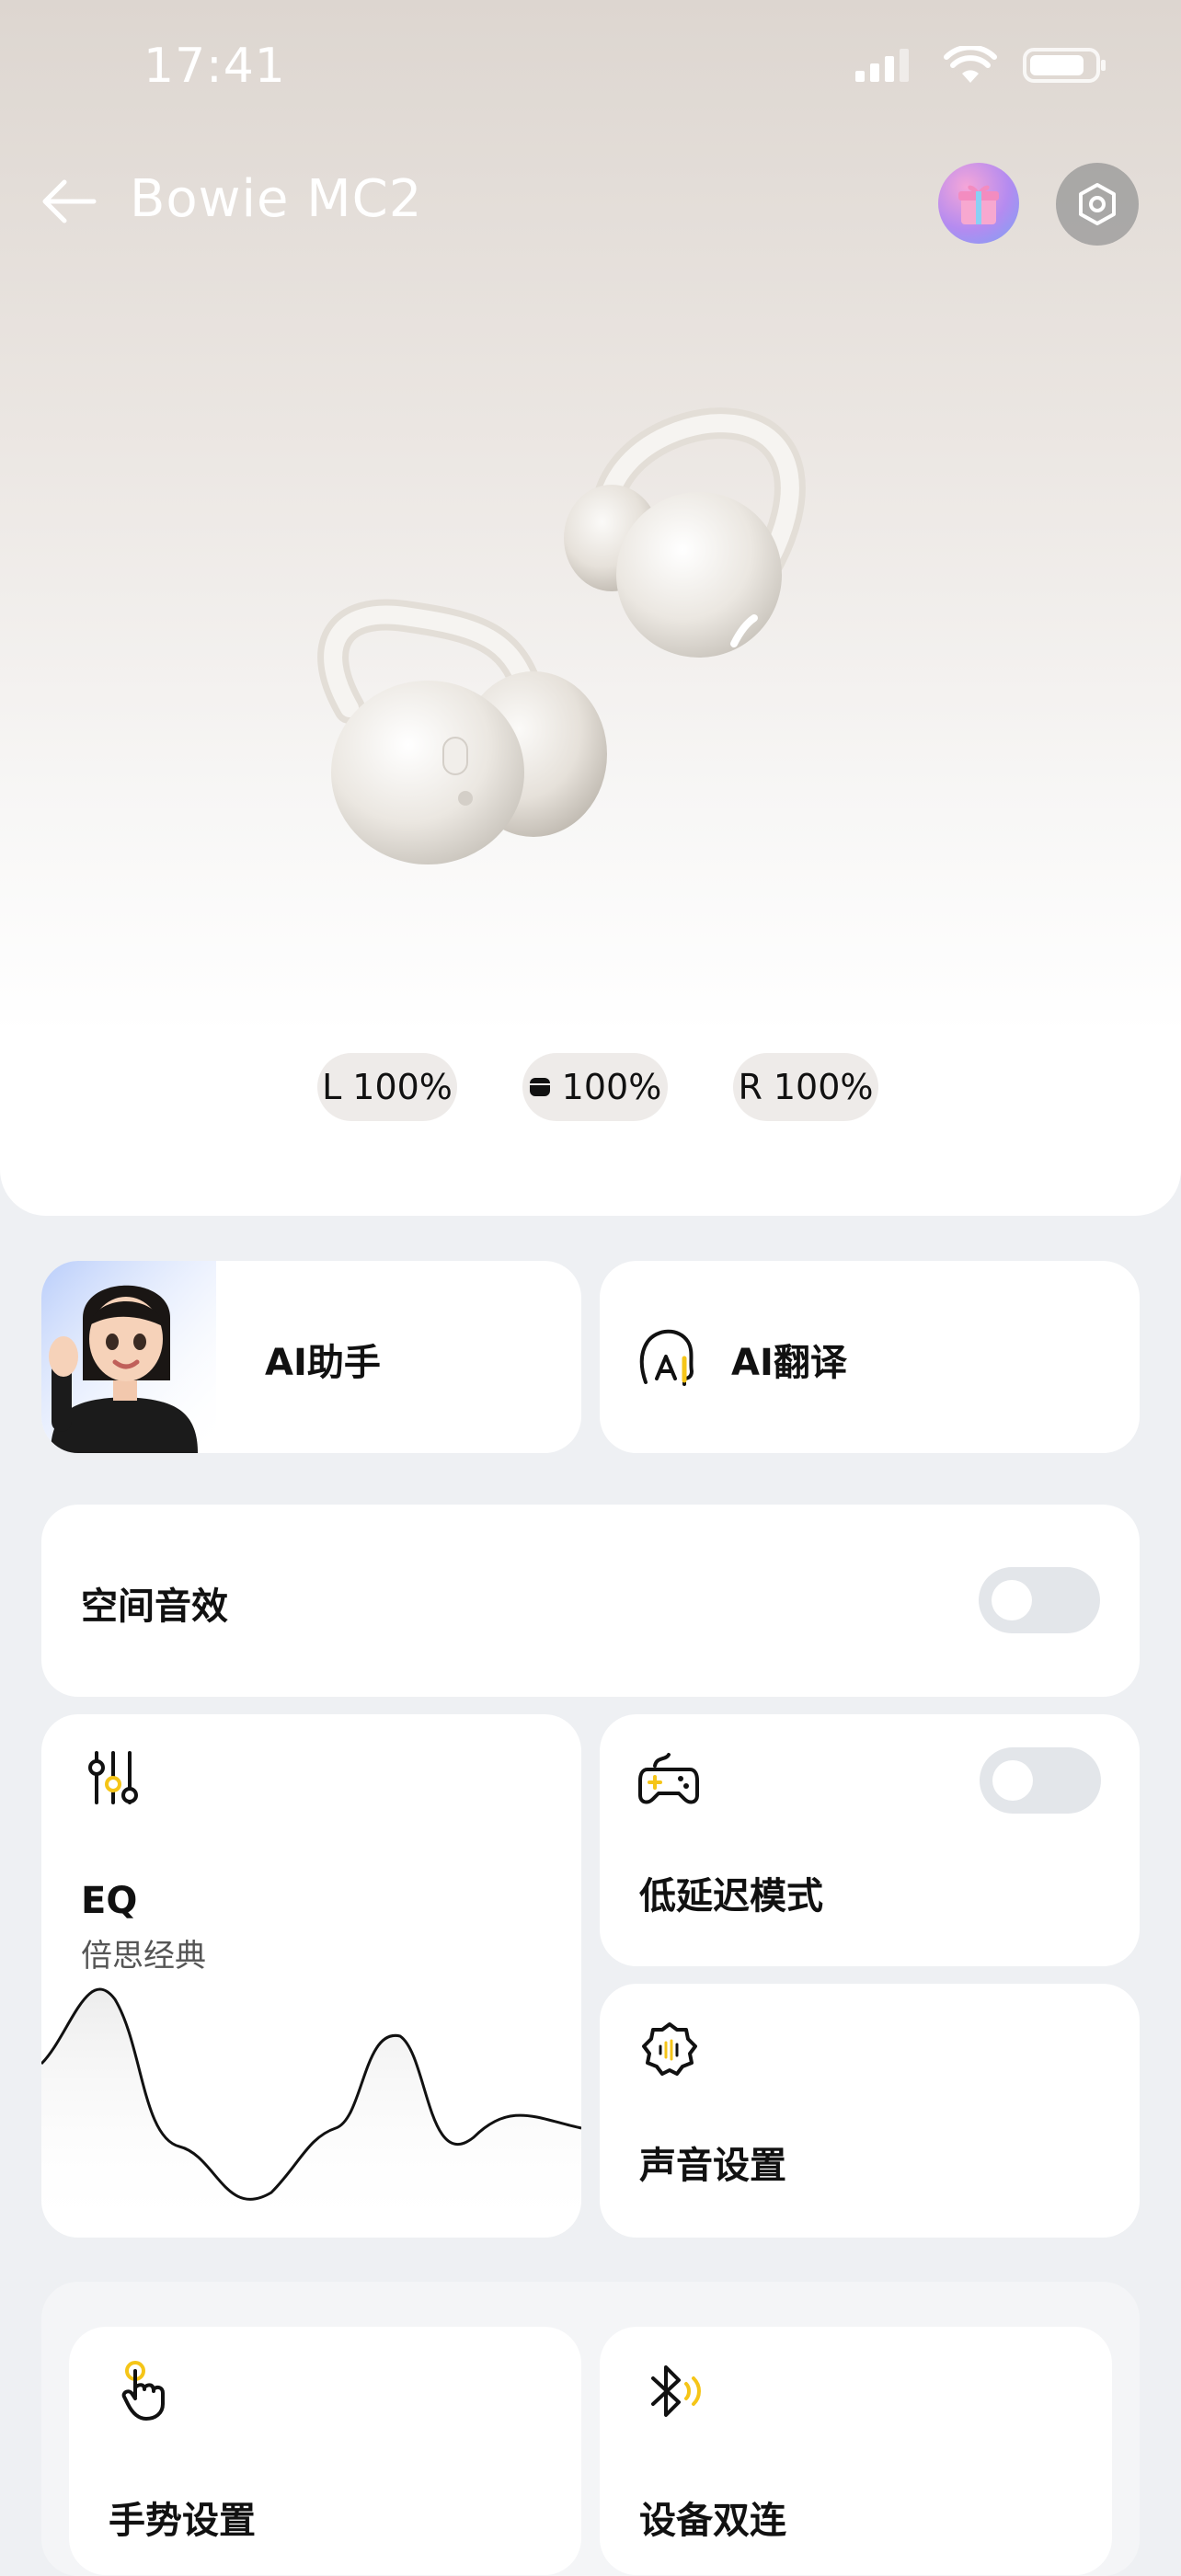 The height and width of the screenshot is (2576, 1181). I want to click on eq-curve, so click(311, 2112).